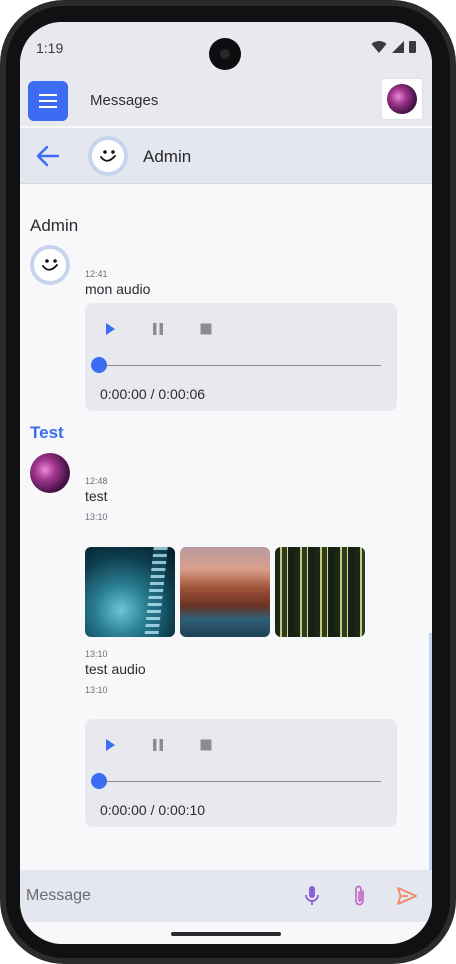  I want to click on paperclip-icon, so click(360, 896).